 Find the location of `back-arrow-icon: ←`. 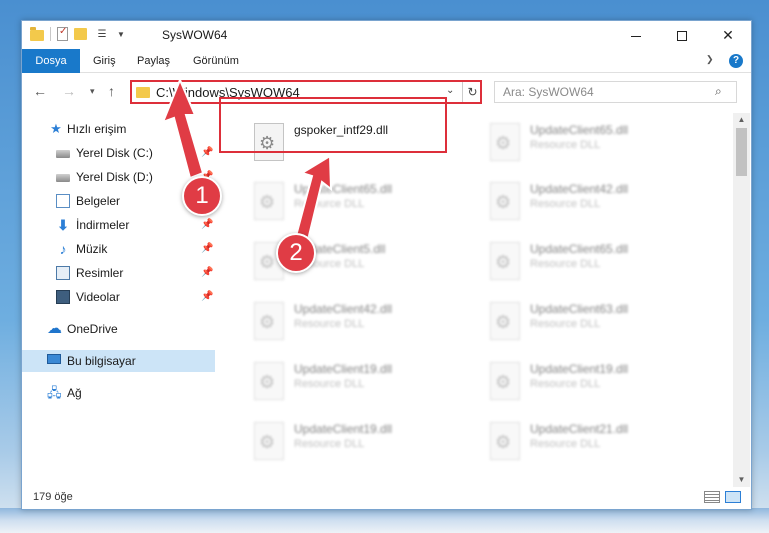

back-arrow-icon: ← is located at coordinates (40, 91).